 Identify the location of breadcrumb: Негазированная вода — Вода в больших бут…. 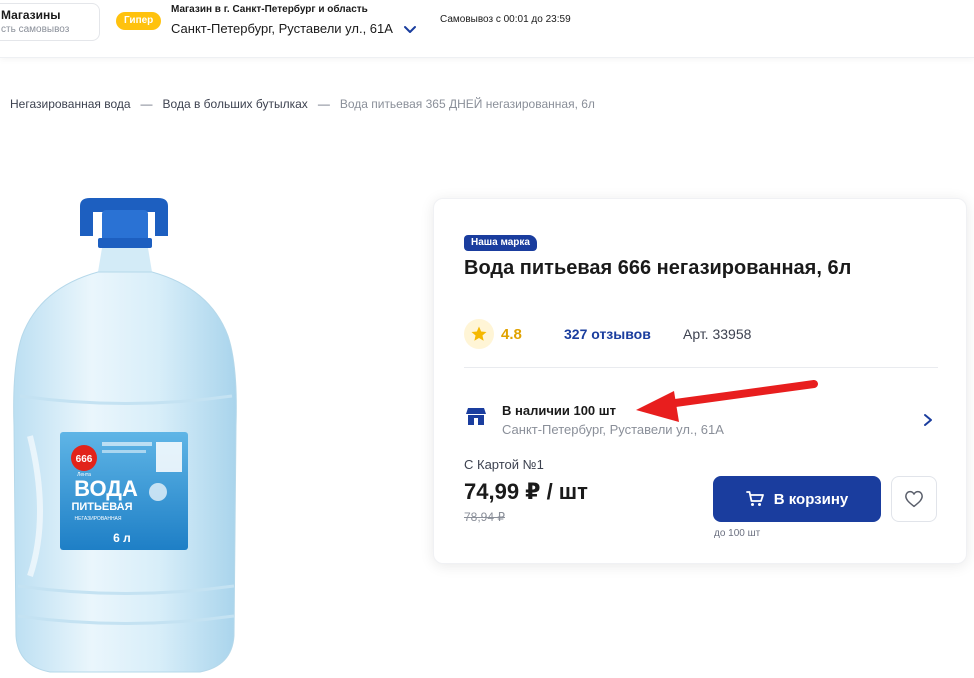
(302, 104).